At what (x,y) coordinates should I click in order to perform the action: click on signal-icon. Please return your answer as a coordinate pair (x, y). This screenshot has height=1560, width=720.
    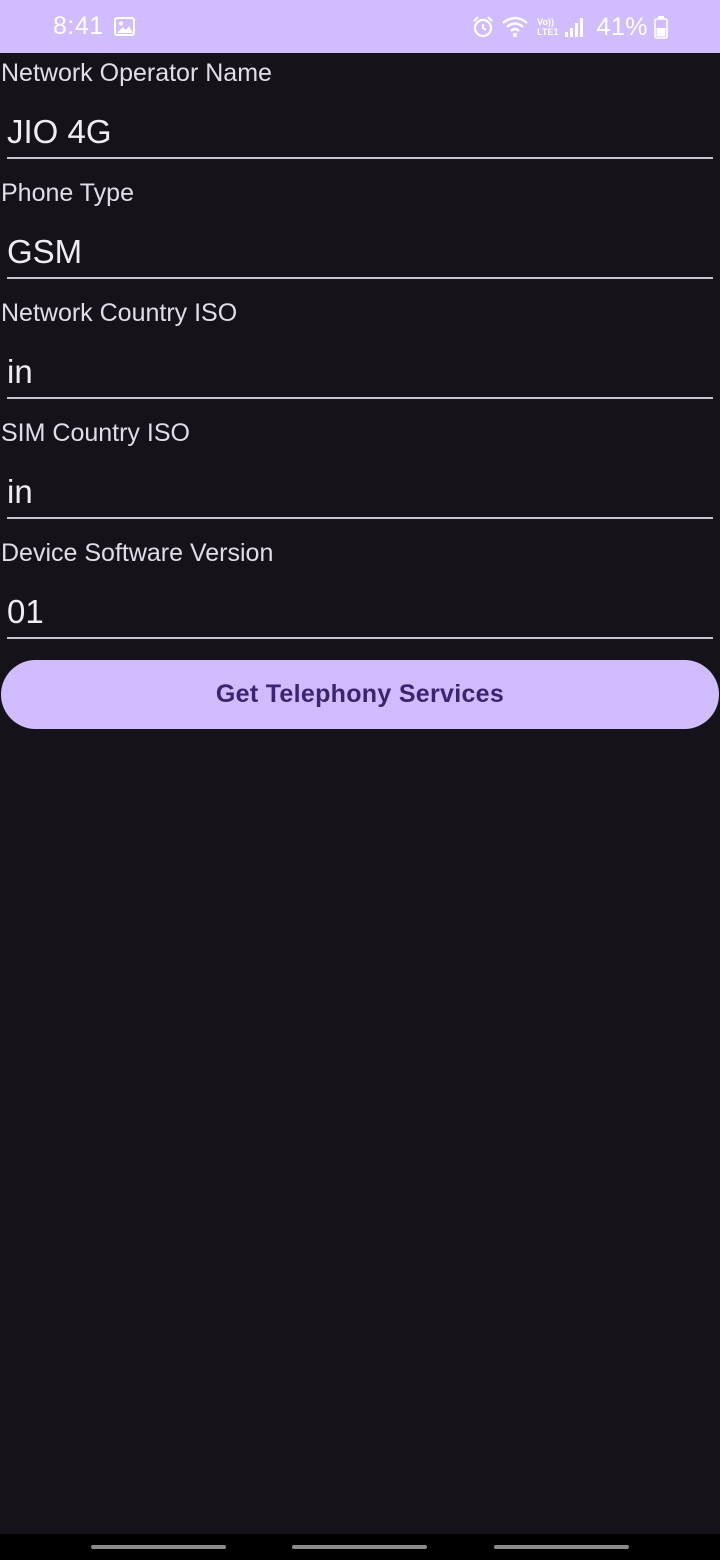
    Looking at the image, I should click on (574, 27).